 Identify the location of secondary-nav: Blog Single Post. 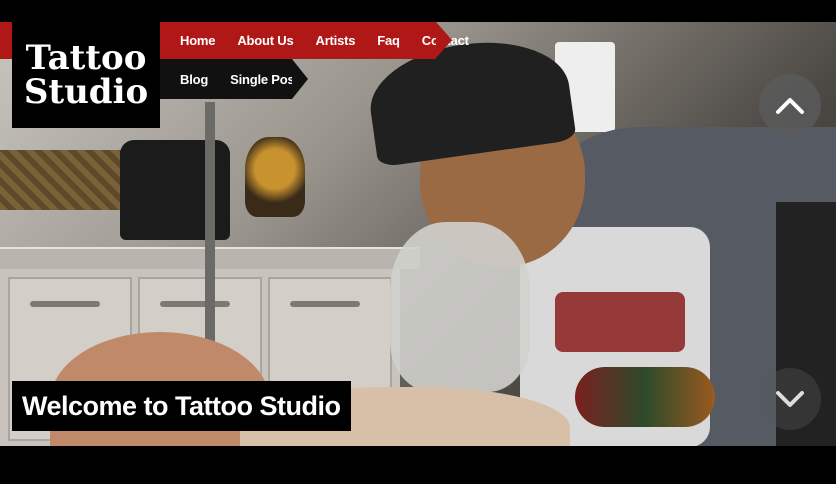
(234, 79).